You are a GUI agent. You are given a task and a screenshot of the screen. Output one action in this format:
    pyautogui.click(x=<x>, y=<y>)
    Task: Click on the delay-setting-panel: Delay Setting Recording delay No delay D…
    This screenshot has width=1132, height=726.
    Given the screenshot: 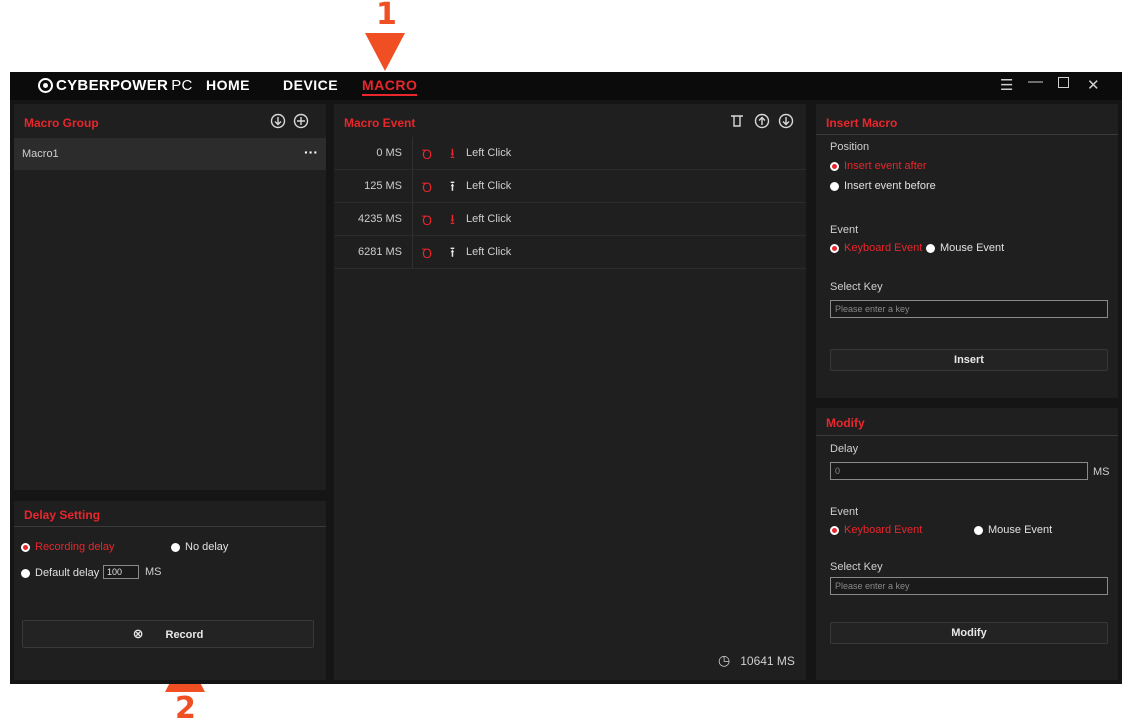 What is the action you would take?
    pyautogui.click(x=170, y=590)
    